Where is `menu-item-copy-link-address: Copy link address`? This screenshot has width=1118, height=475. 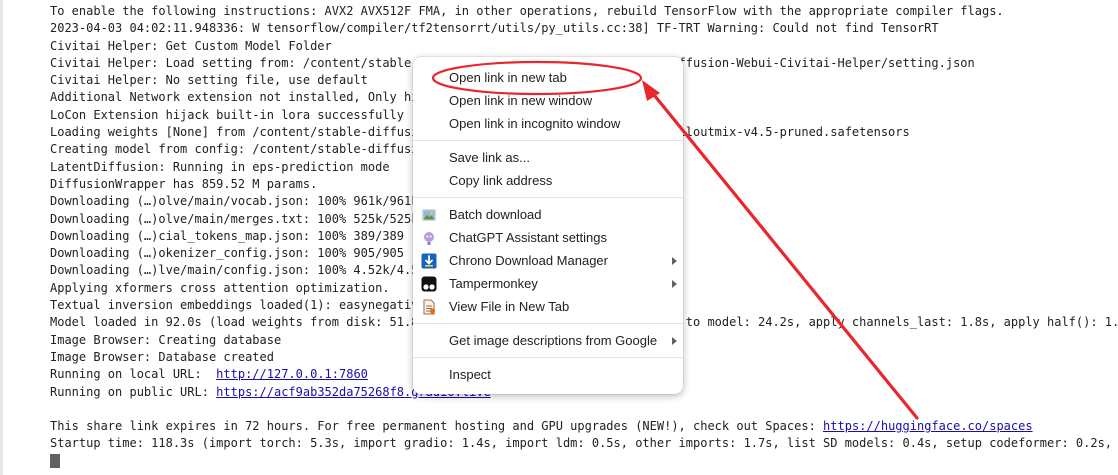 menu-item-copy-link-address: Copy link address is located at coordinates (548, 180).